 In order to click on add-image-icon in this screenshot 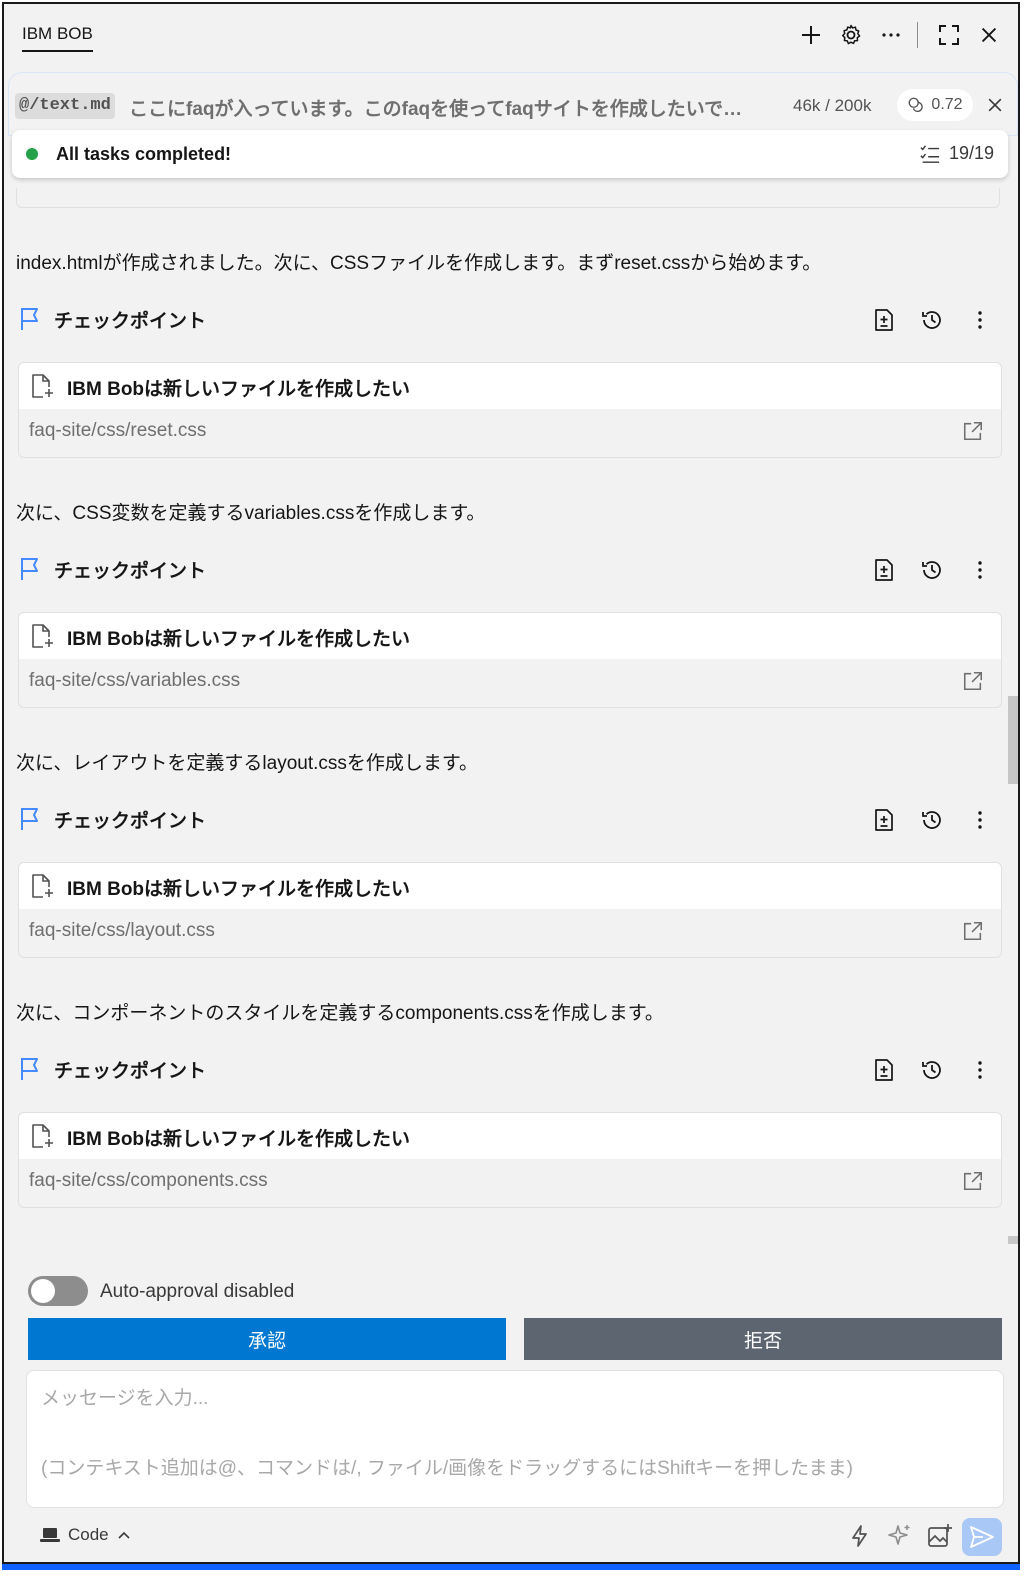, I will do `click(940, 1536)`.